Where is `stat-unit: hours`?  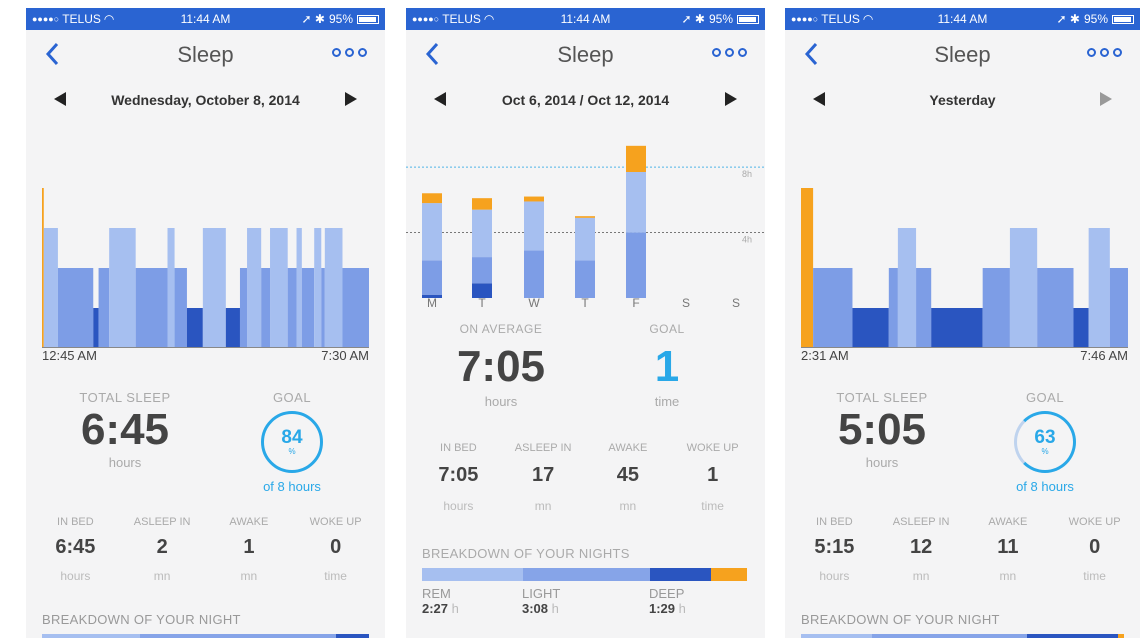
stat-unit: hours is located at coordinates (75, 576).